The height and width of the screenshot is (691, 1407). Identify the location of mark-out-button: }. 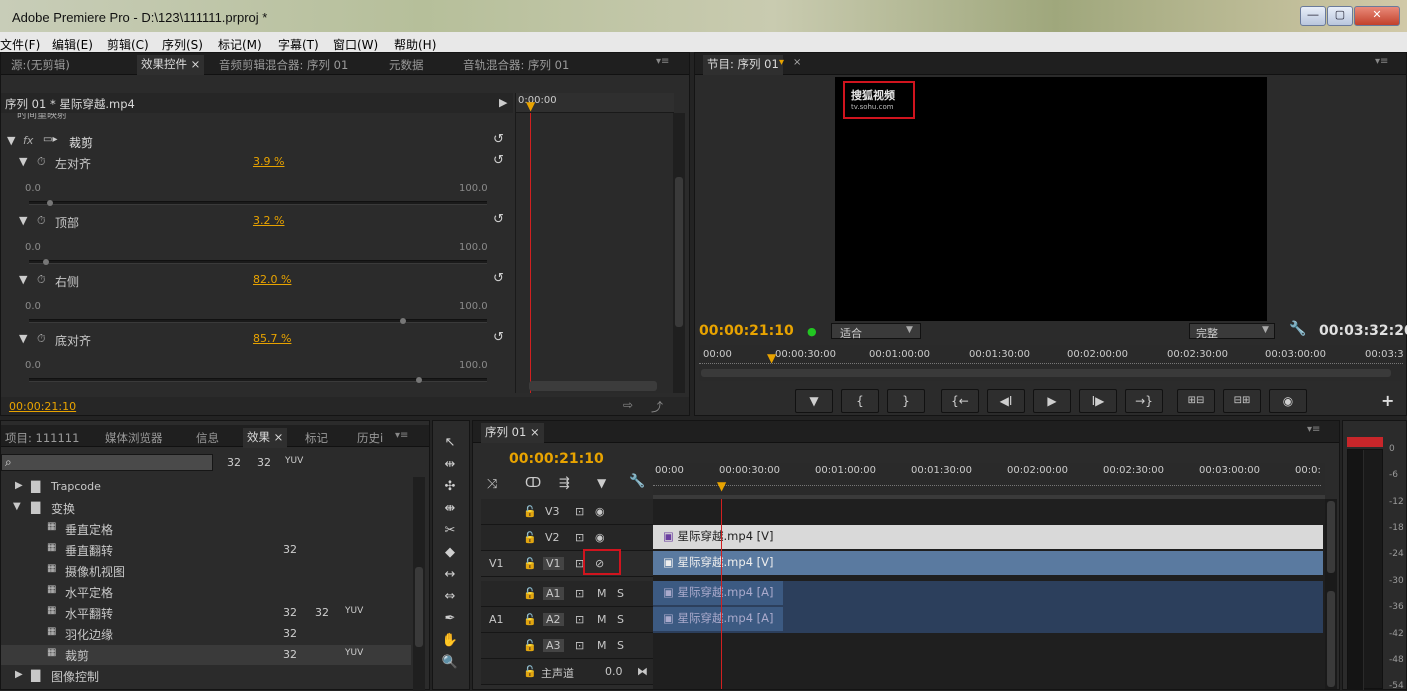
(906, 401).